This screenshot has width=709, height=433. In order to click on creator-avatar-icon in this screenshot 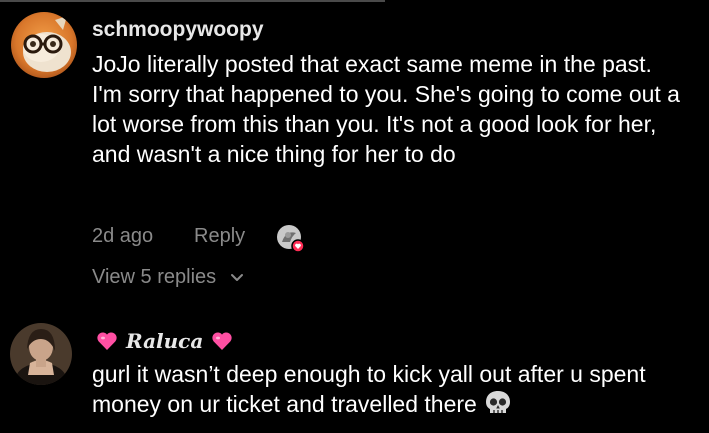, I will do `click(291, 239)`.